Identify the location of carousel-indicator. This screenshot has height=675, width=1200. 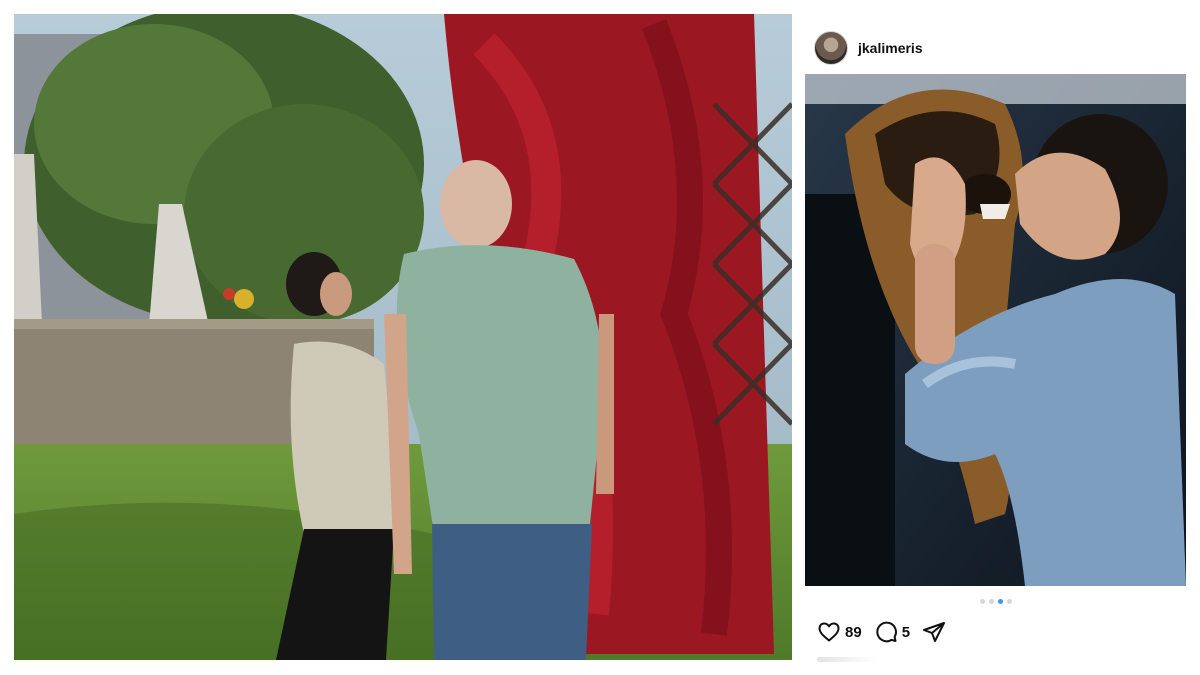
(995, 601).